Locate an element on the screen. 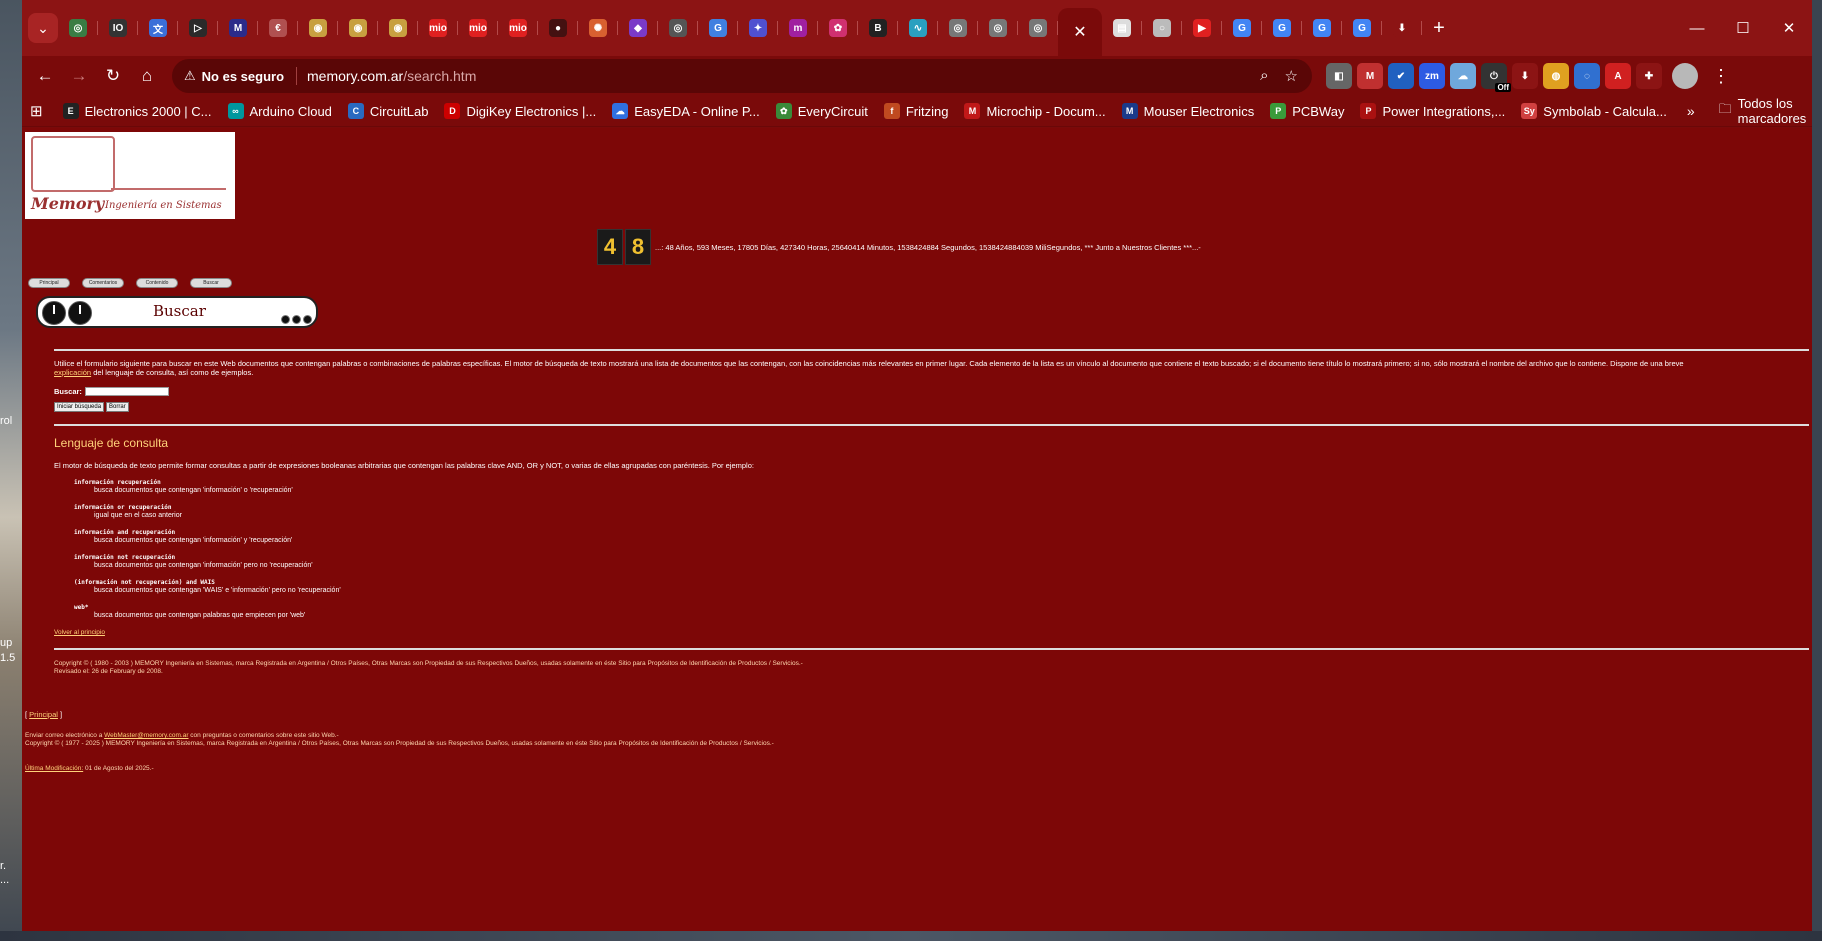 The width and height of the screenshot is (1822, 941). browser-tab: ▶ is located at coordinates (1202, 28).